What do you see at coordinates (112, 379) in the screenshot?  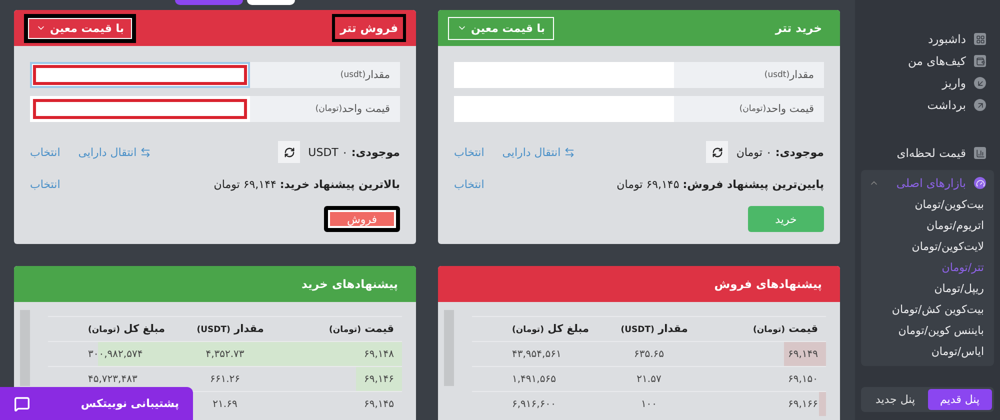 I see `table-cell-text: ۴۵,۷۲۳,۴۸۳` at bounding box center [112, 379].